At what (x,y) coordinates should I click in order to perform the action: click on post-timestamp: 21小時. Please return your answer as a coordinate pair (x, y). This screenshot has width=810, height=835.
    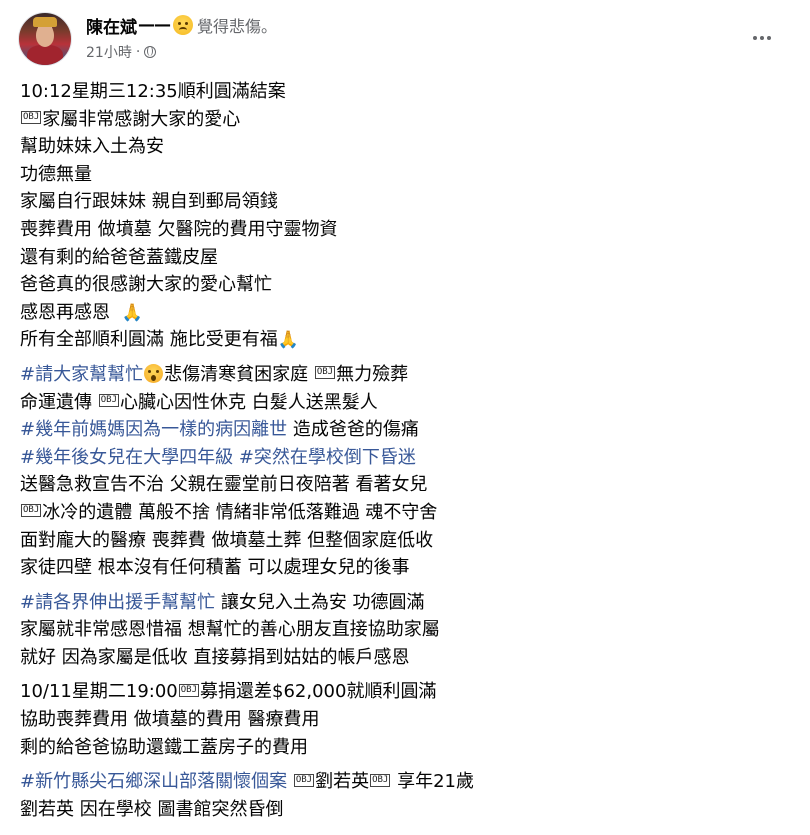
    Looking at the image, I should click on (109, 52).